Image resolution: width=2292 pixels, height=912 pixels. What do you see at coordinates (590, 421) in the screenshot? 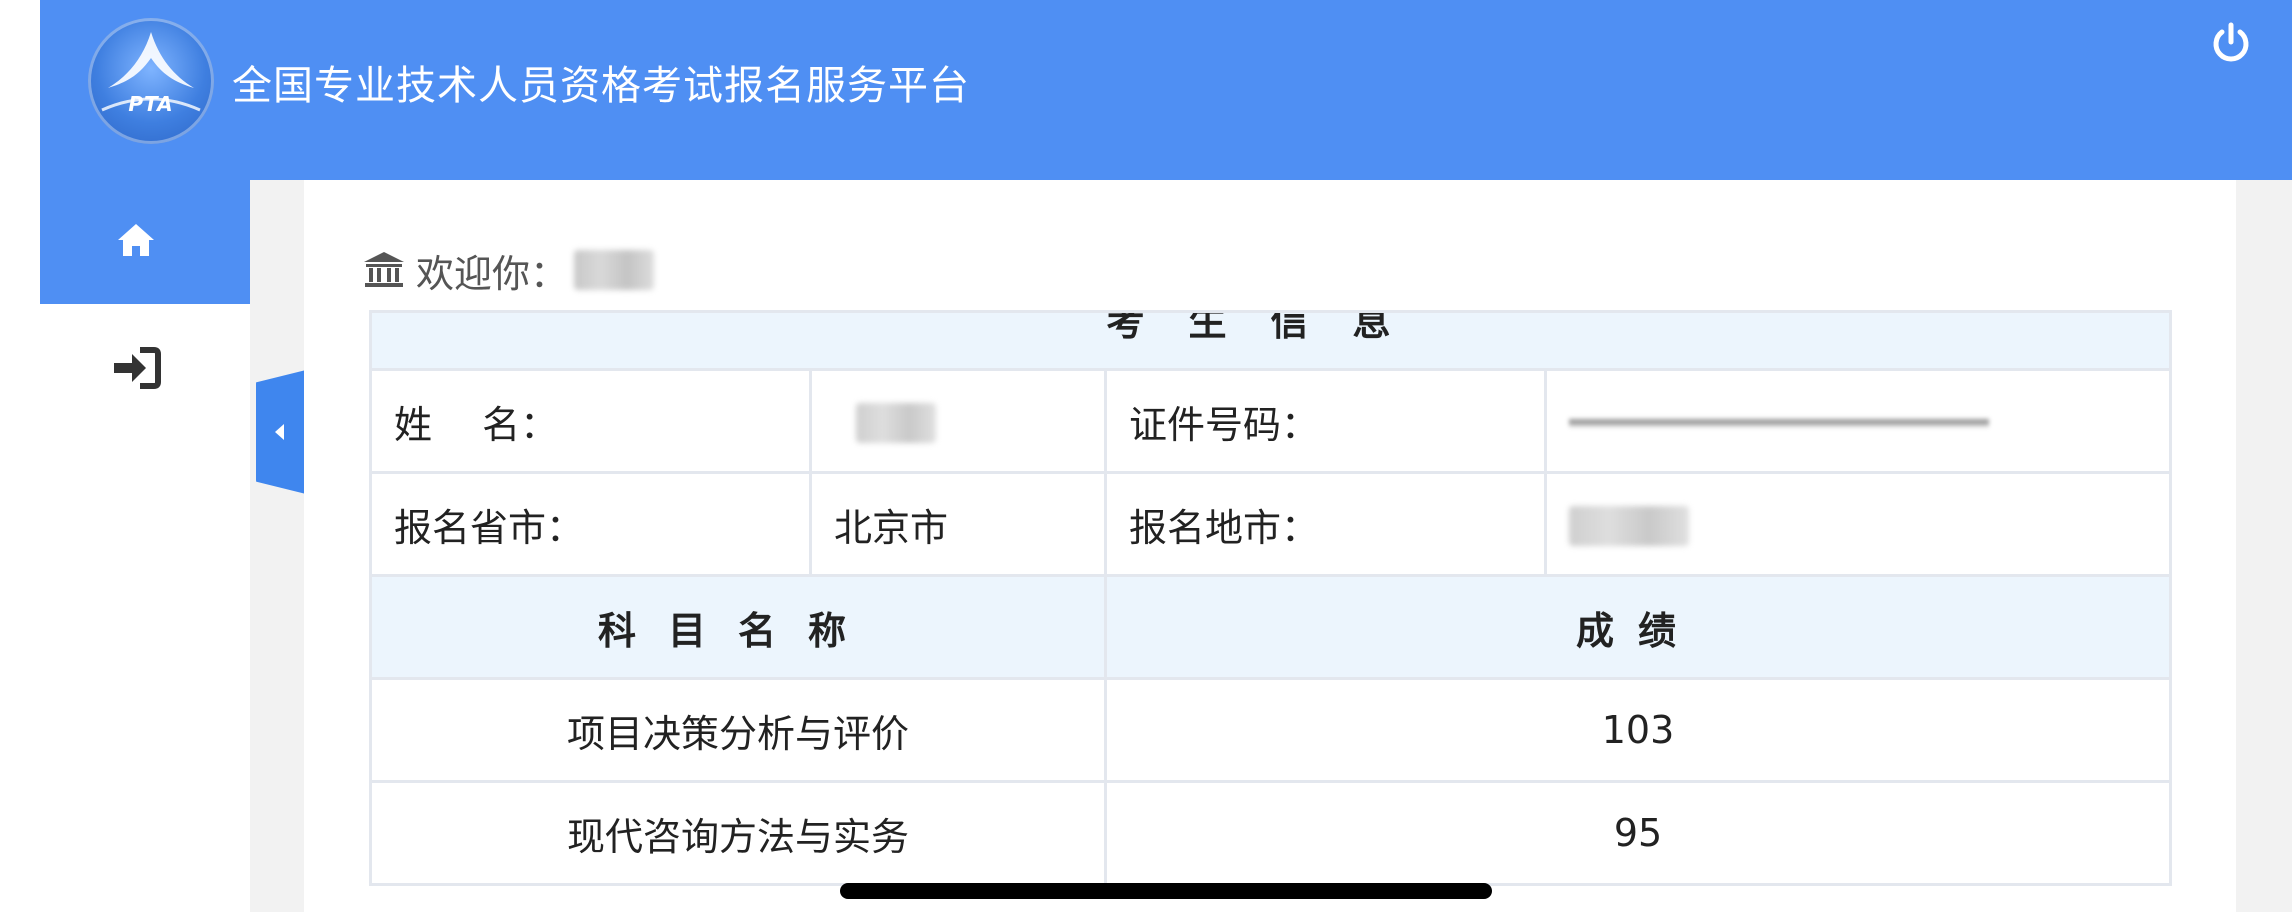
I see `name-label: 姓 名：` at bounding box center [590, 421].